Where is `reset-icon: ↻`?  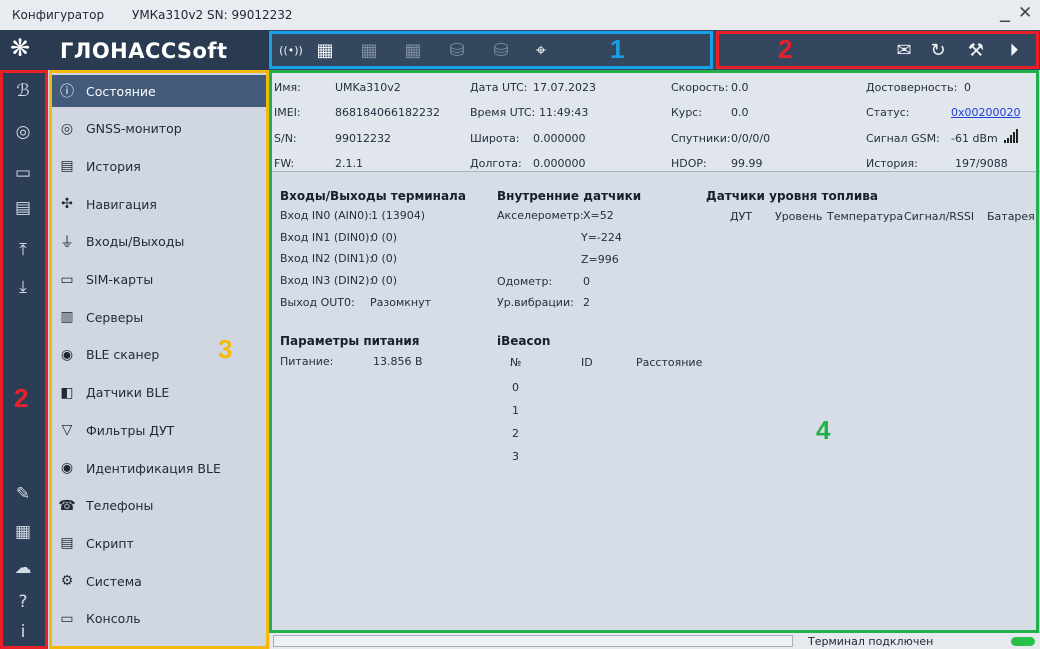 reset-icon: ↻ is located at coordinates (938, 50).